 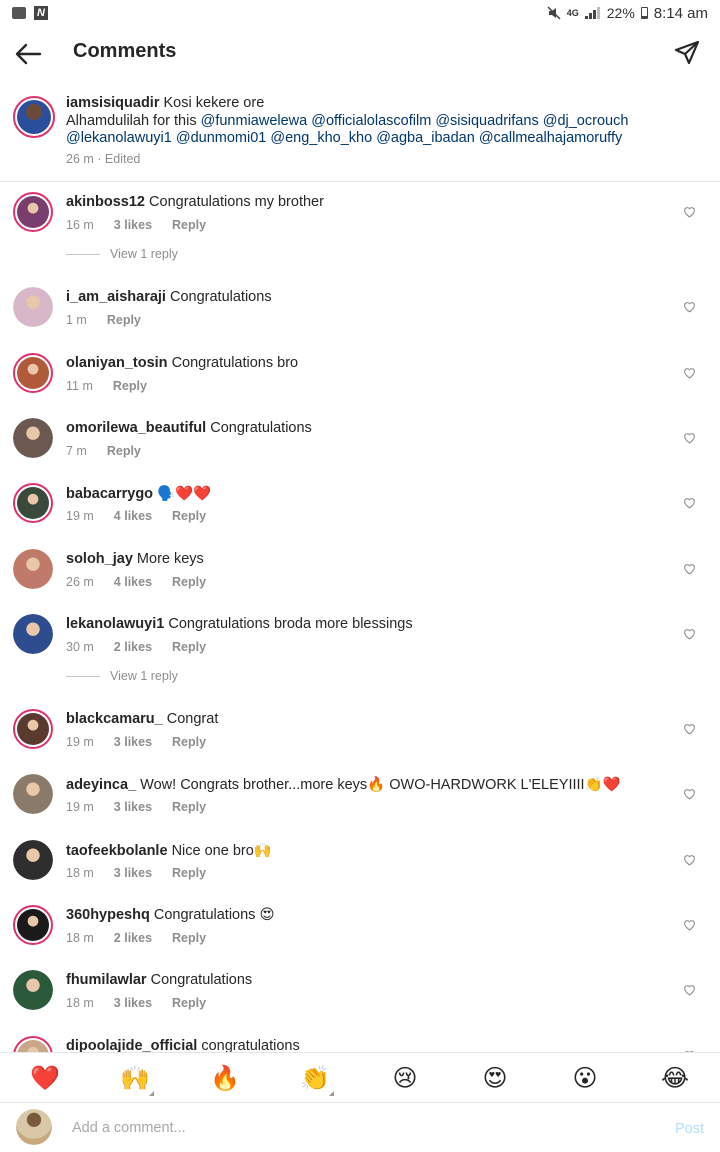 What do you see at coordinates (585, 1078) in the screenshot?
I see `surprised-face-emoji-button: 😮` at bounding box center [585, 1078].